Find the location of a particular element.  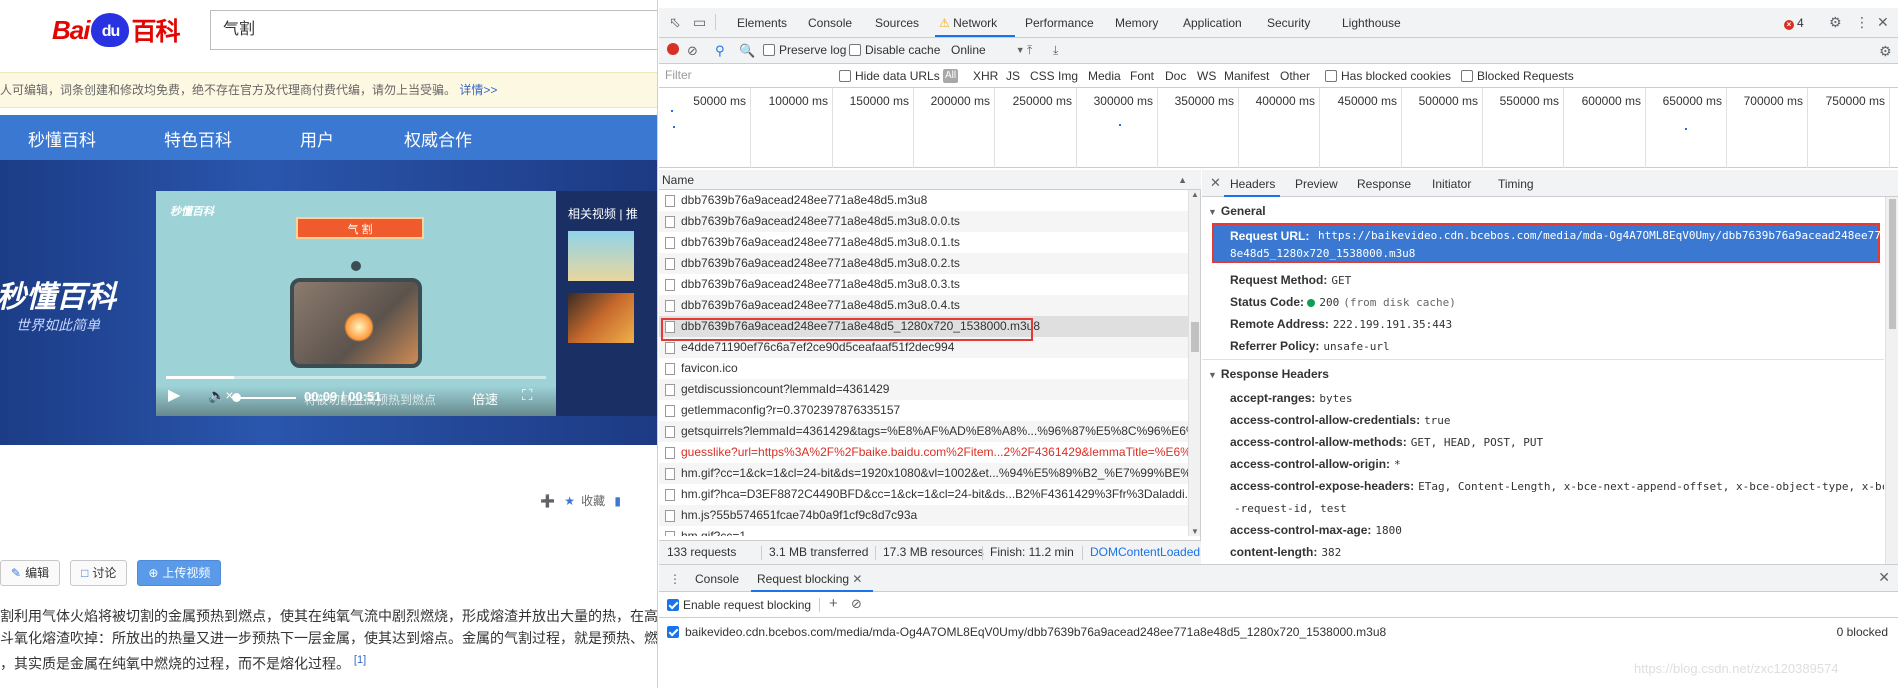

filter-other: Other is located at coordinates (1295, 76).